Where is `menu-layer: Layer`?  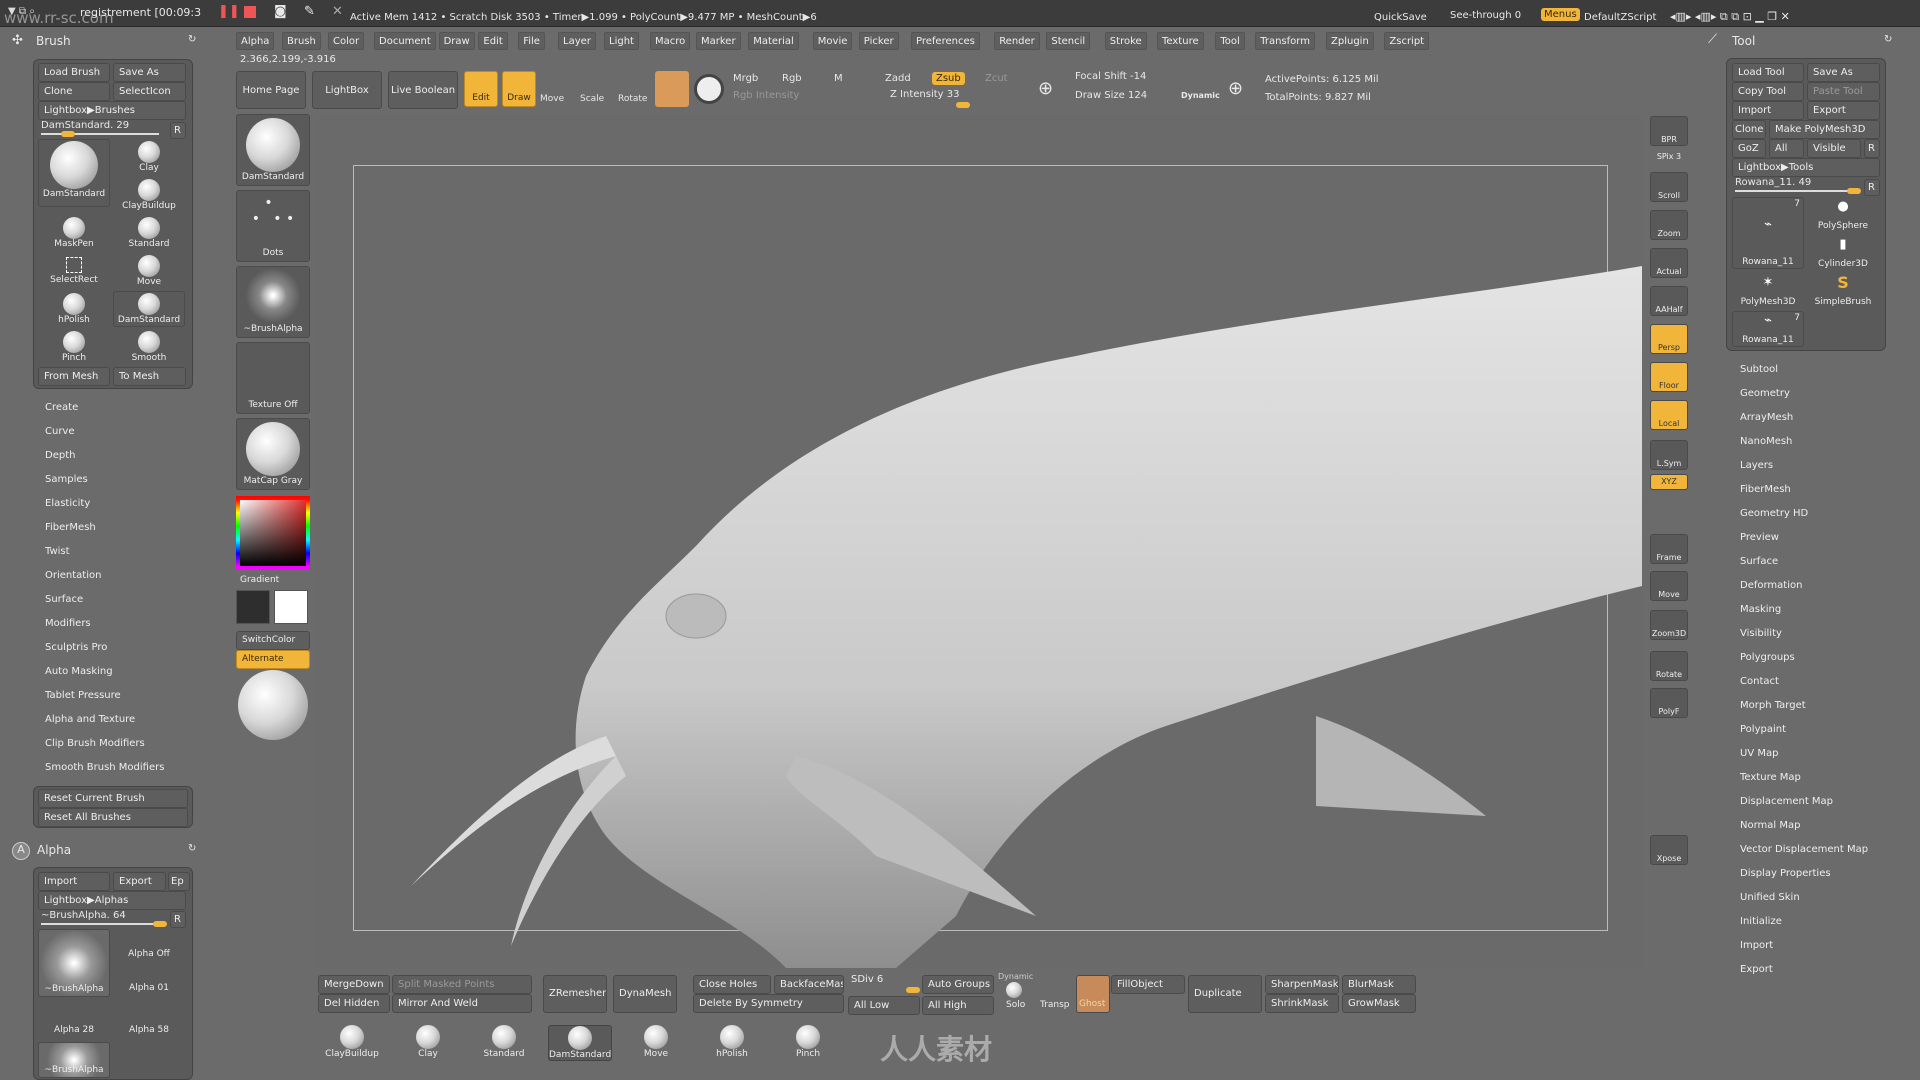
menu-layer: Layer is located at coordinates (577, 41).